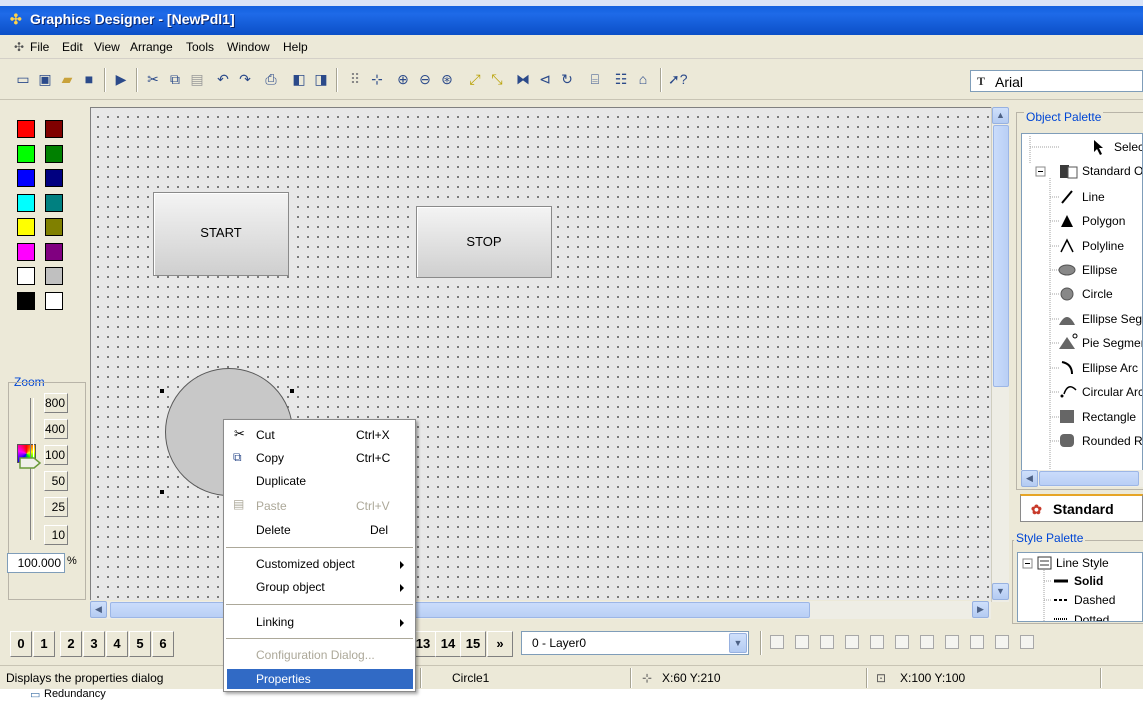 The height and width of the screenshot is (701, 1143). What do you see at coordinates (54, 251) in the screenshot?
I see `color-swatch-purple` at bounding box center [54, 251].